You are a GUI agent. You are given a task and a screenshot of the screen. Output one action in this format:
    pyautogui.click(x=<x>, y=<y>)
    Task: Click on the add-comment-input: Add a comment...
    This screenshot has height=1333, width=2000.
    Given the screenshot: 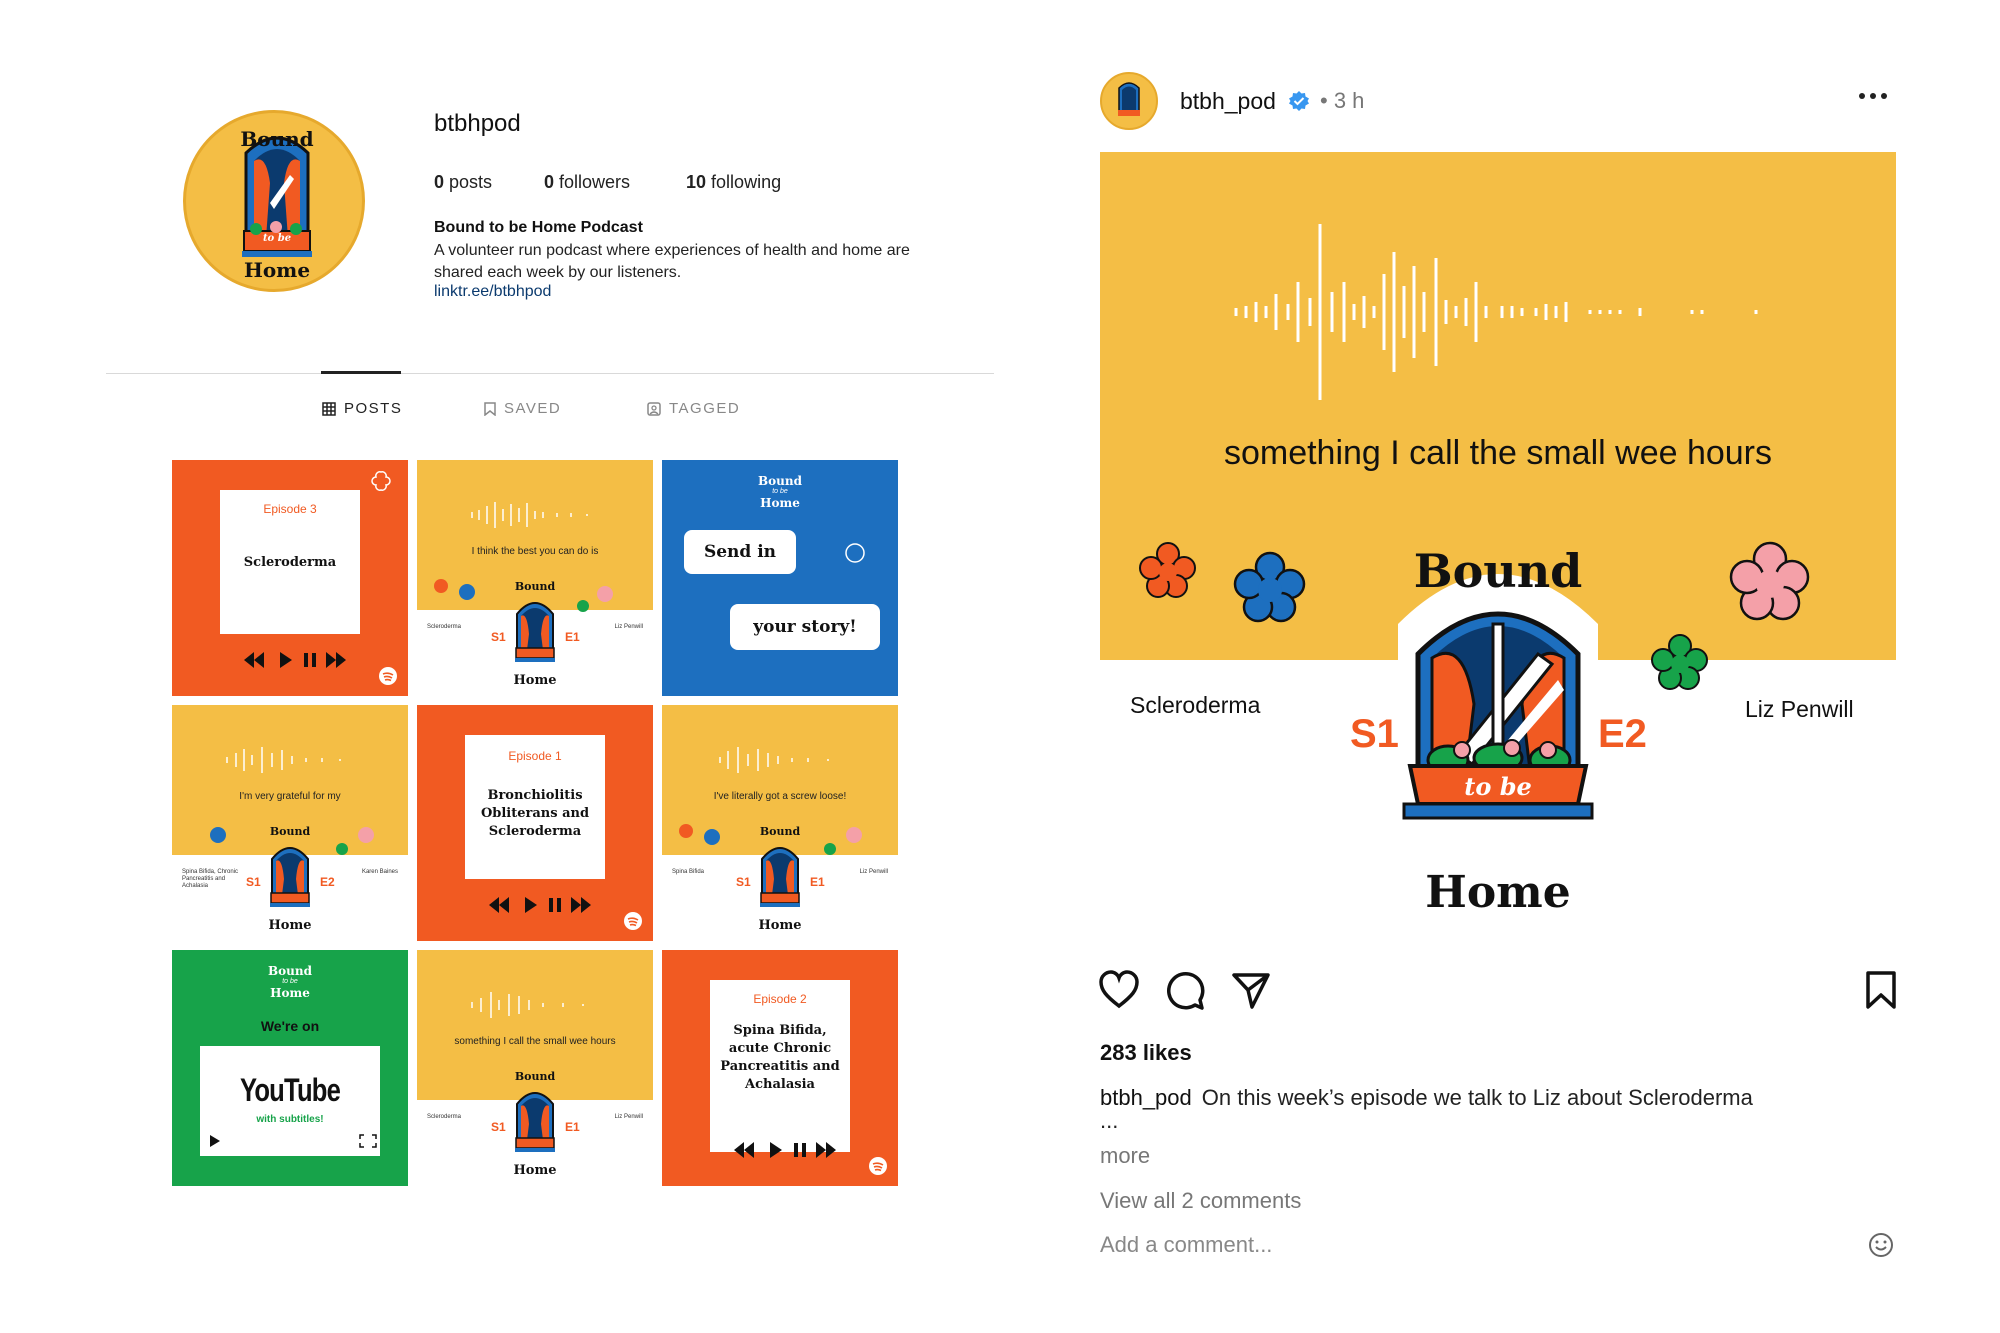 What is the action you would take?
    pyautogui.click(x=1186, y=1245)
    